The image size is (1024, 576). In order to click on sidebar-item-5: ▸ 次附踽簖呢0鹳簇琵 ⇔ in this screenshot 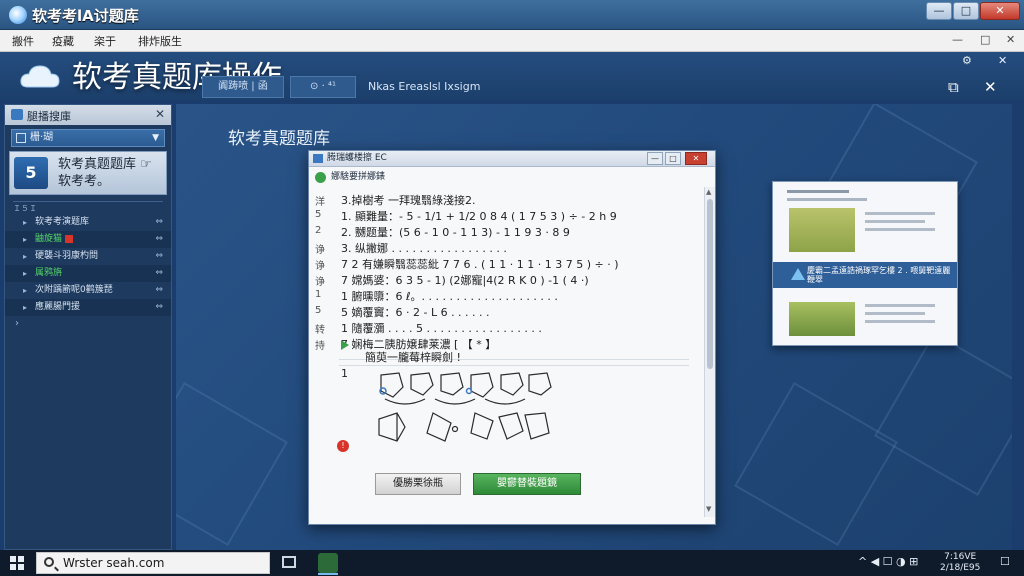, I will do `click(88, 290)`.